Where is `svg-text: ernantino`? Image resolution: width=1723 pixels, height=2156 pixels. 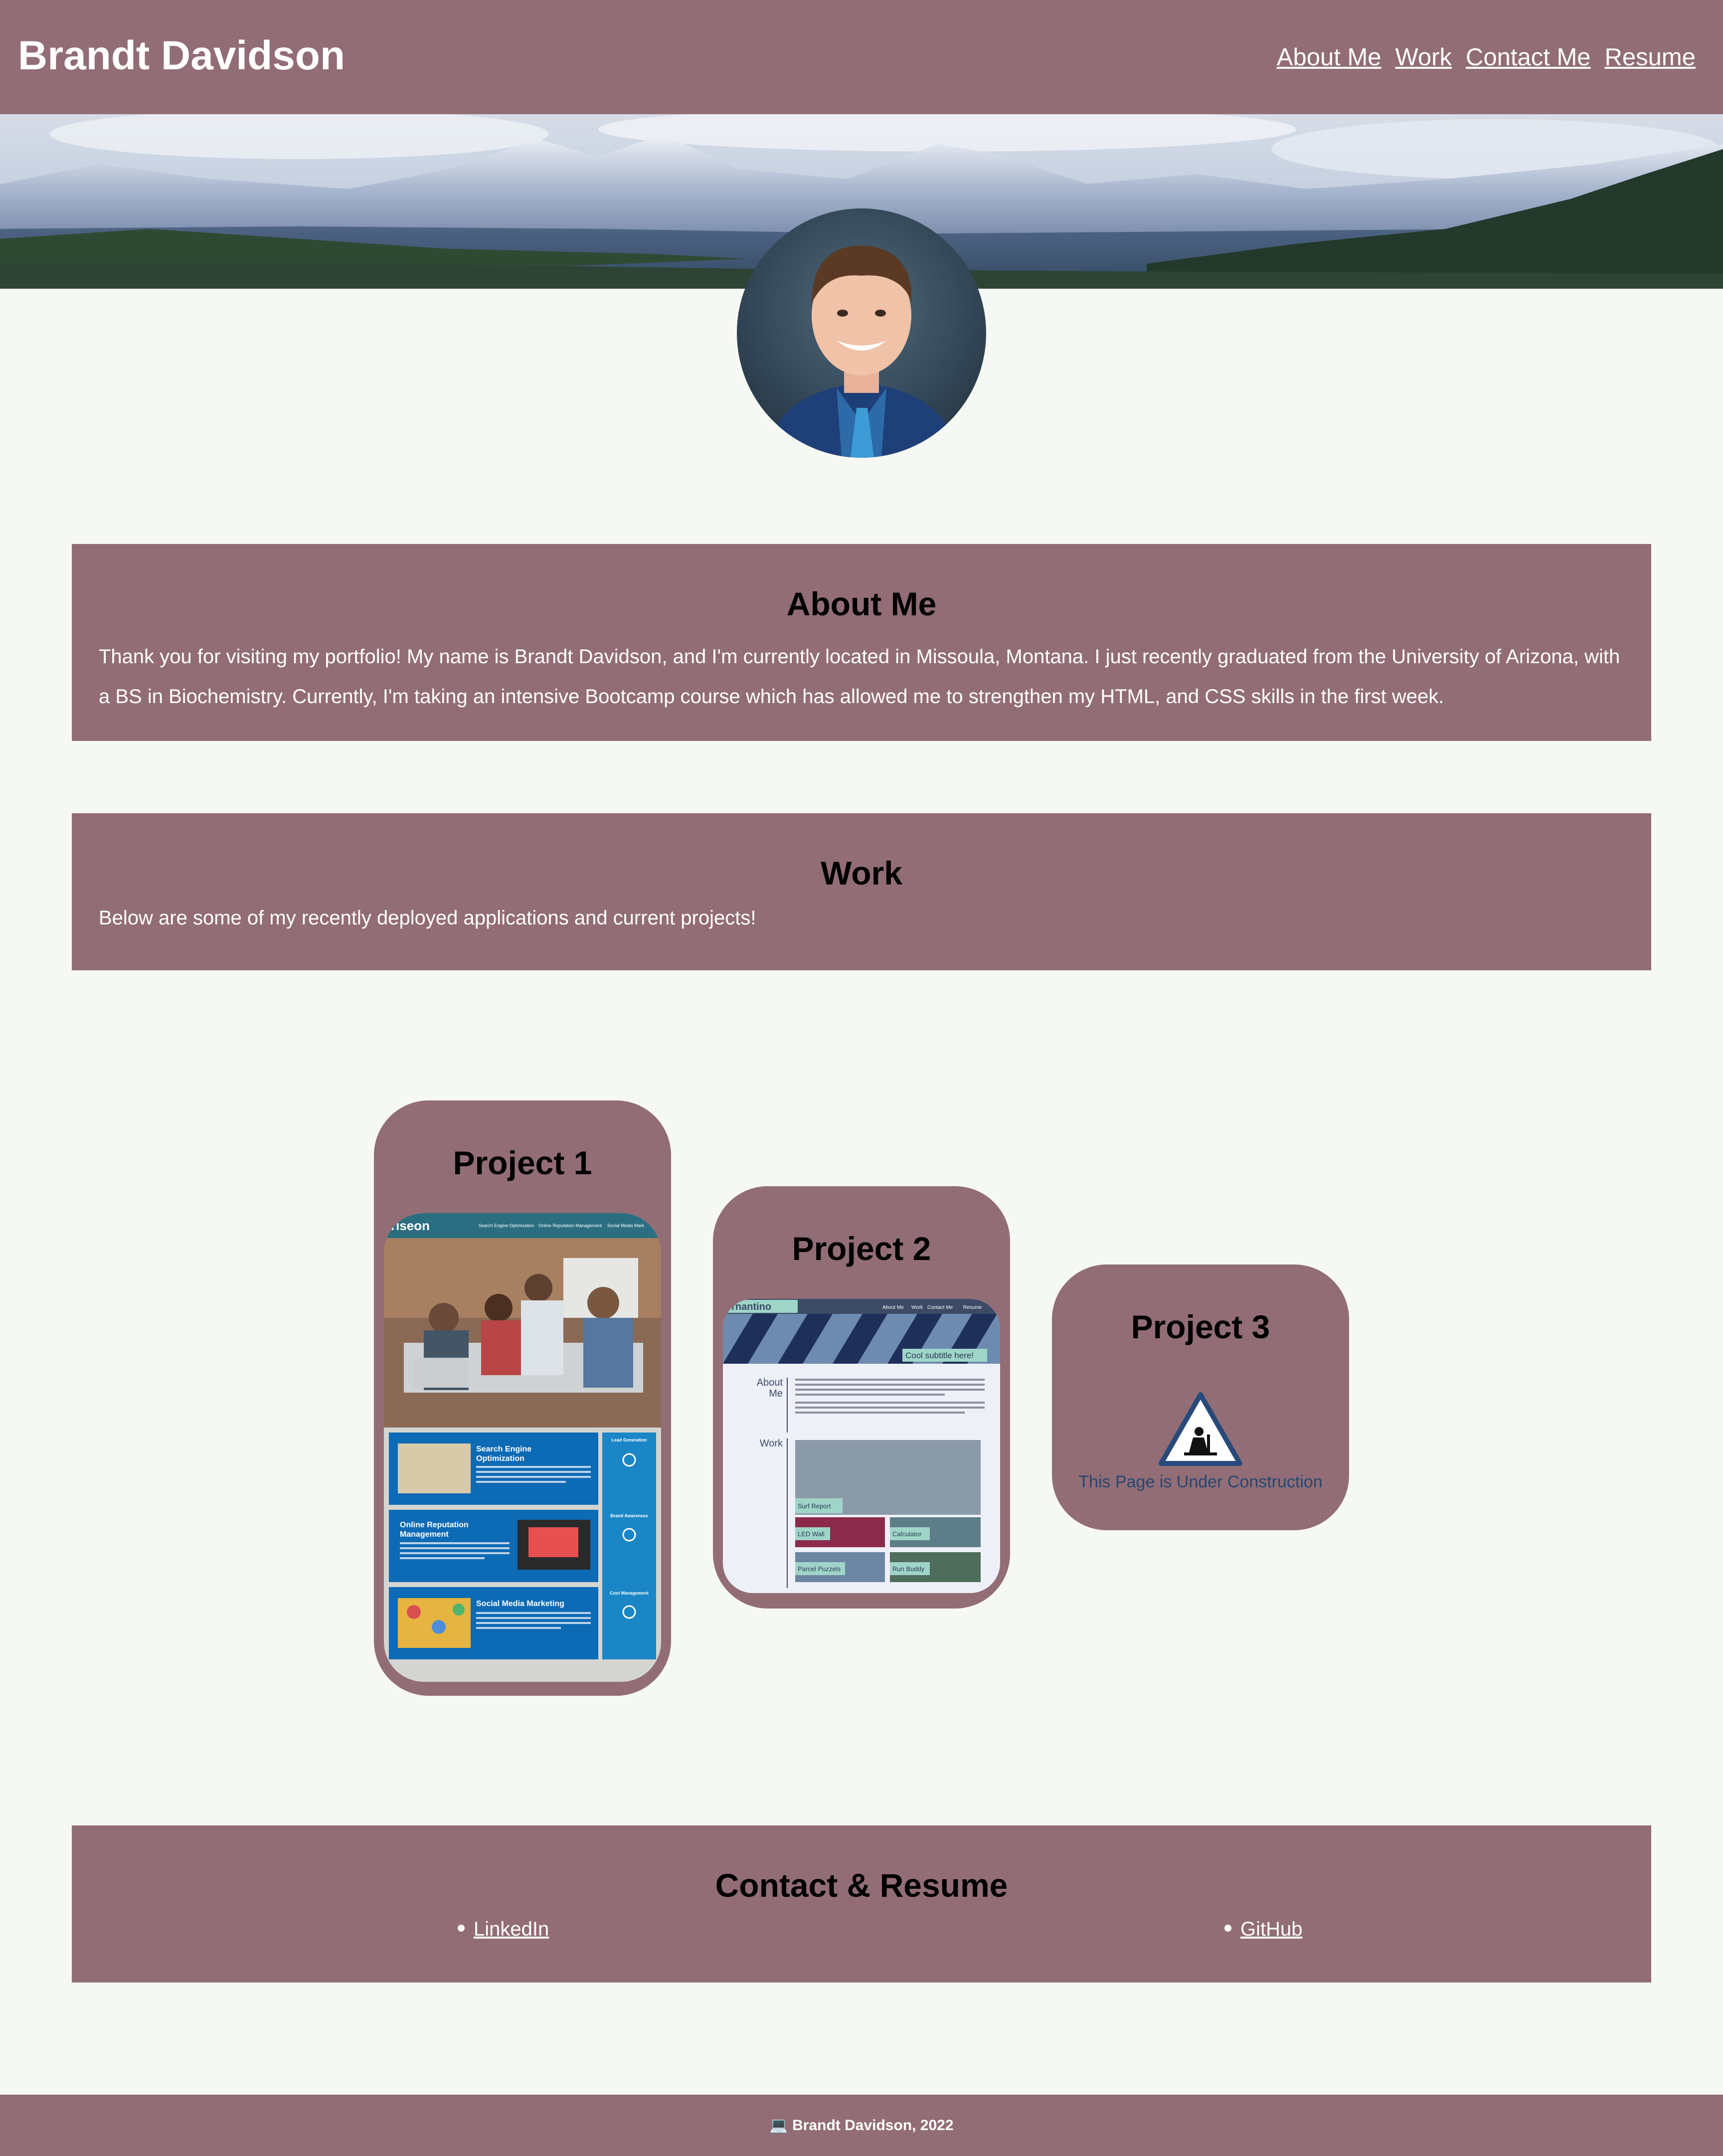 svg-text: ernantino is located at coordinates (748, 1306).